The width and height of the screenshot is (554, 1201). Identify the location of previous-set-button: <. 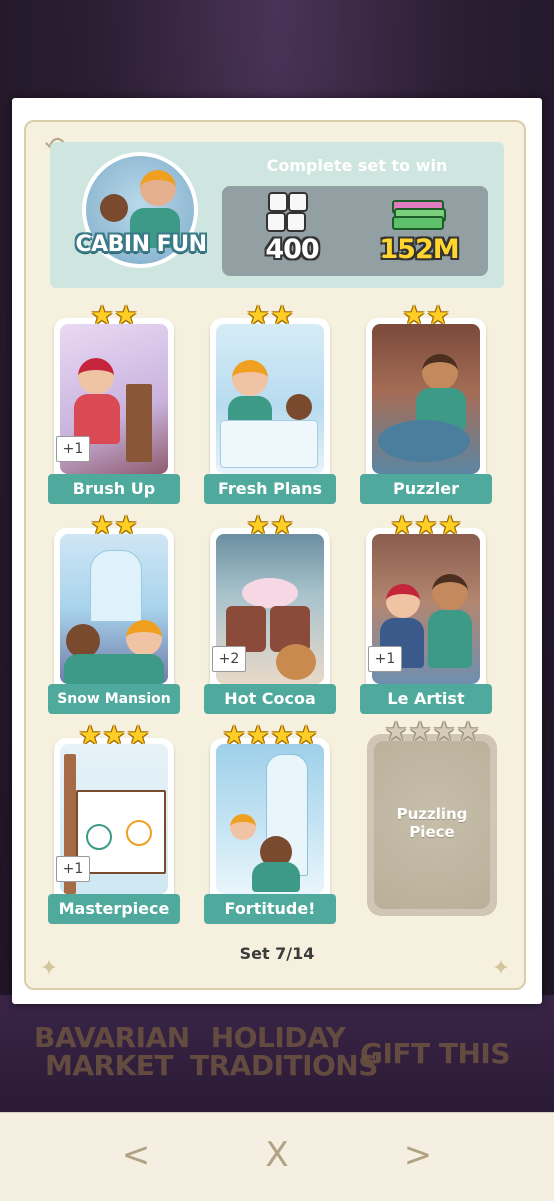
(136, 1155).